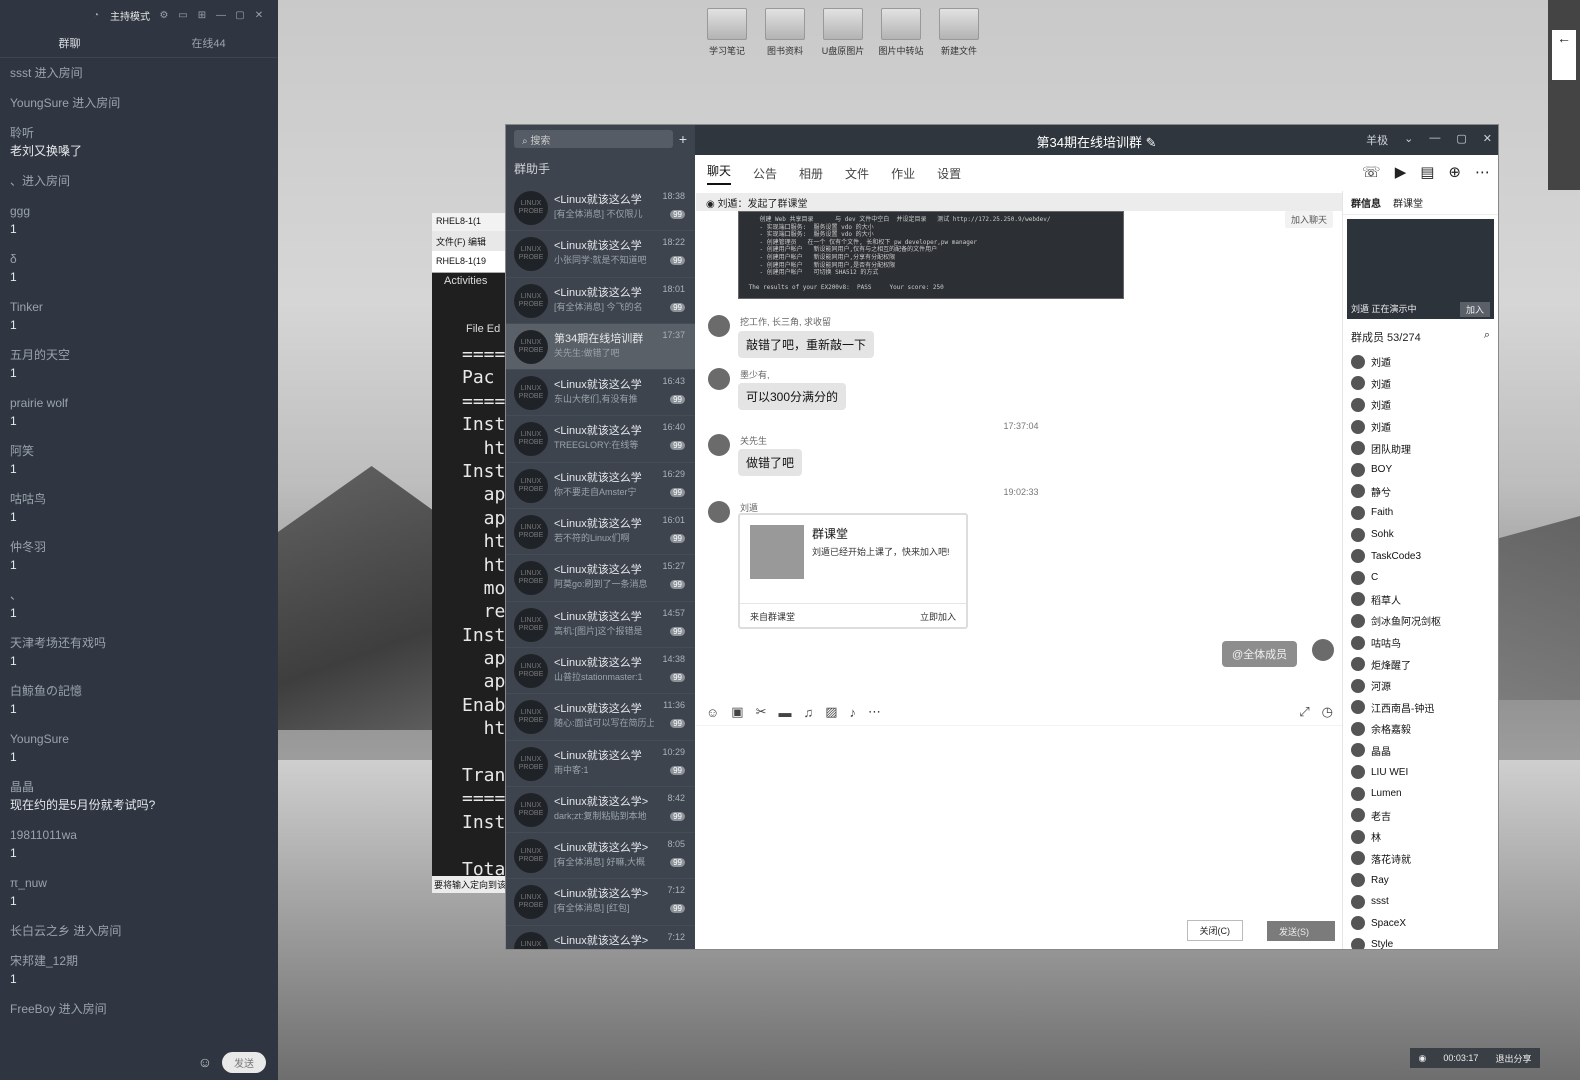  Describe the element at coordinates (1323, 650) in the screenshot. I see `my-avatar` at that location.